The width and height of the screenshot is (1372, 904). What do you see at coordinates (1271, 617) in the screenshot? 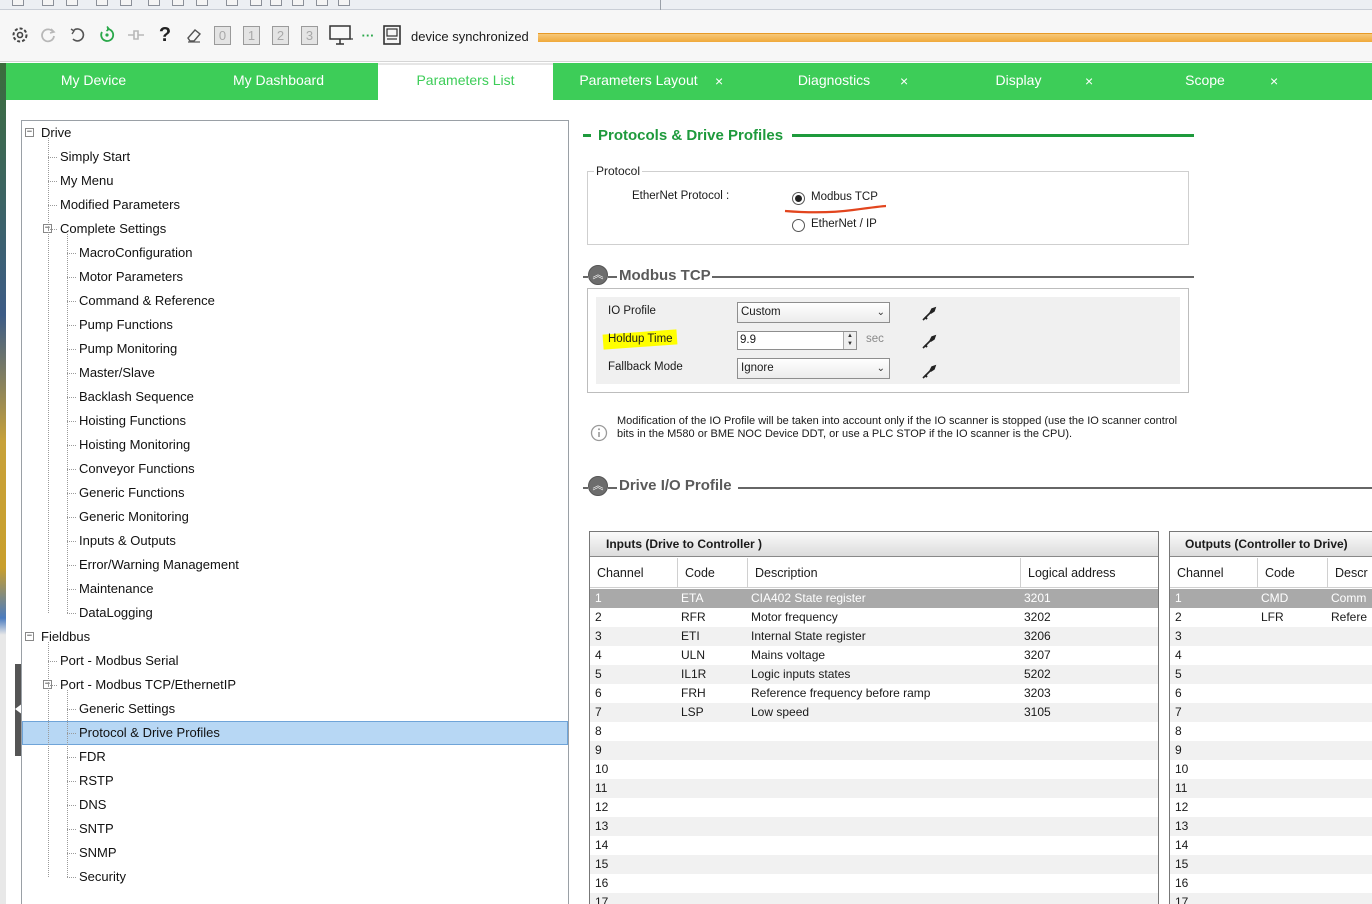
I see `table-row: 2 LFR Refere` at bounding box center [1271, 617].